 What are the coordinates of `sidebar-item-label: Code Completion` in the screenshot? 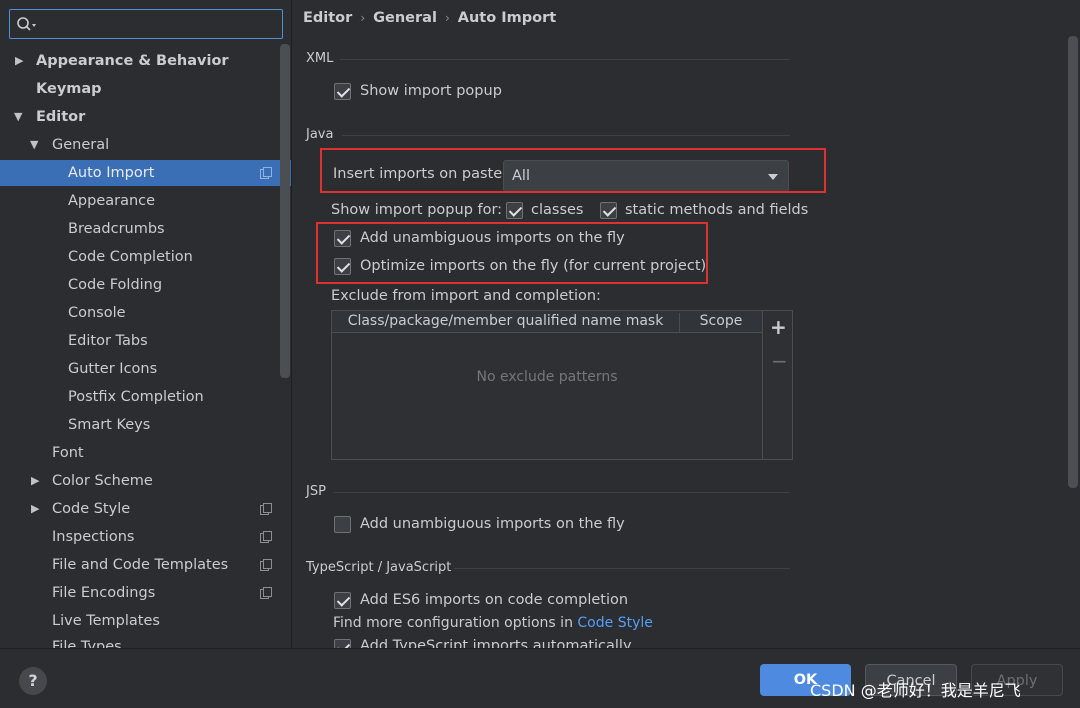 It's located at (130, 257).